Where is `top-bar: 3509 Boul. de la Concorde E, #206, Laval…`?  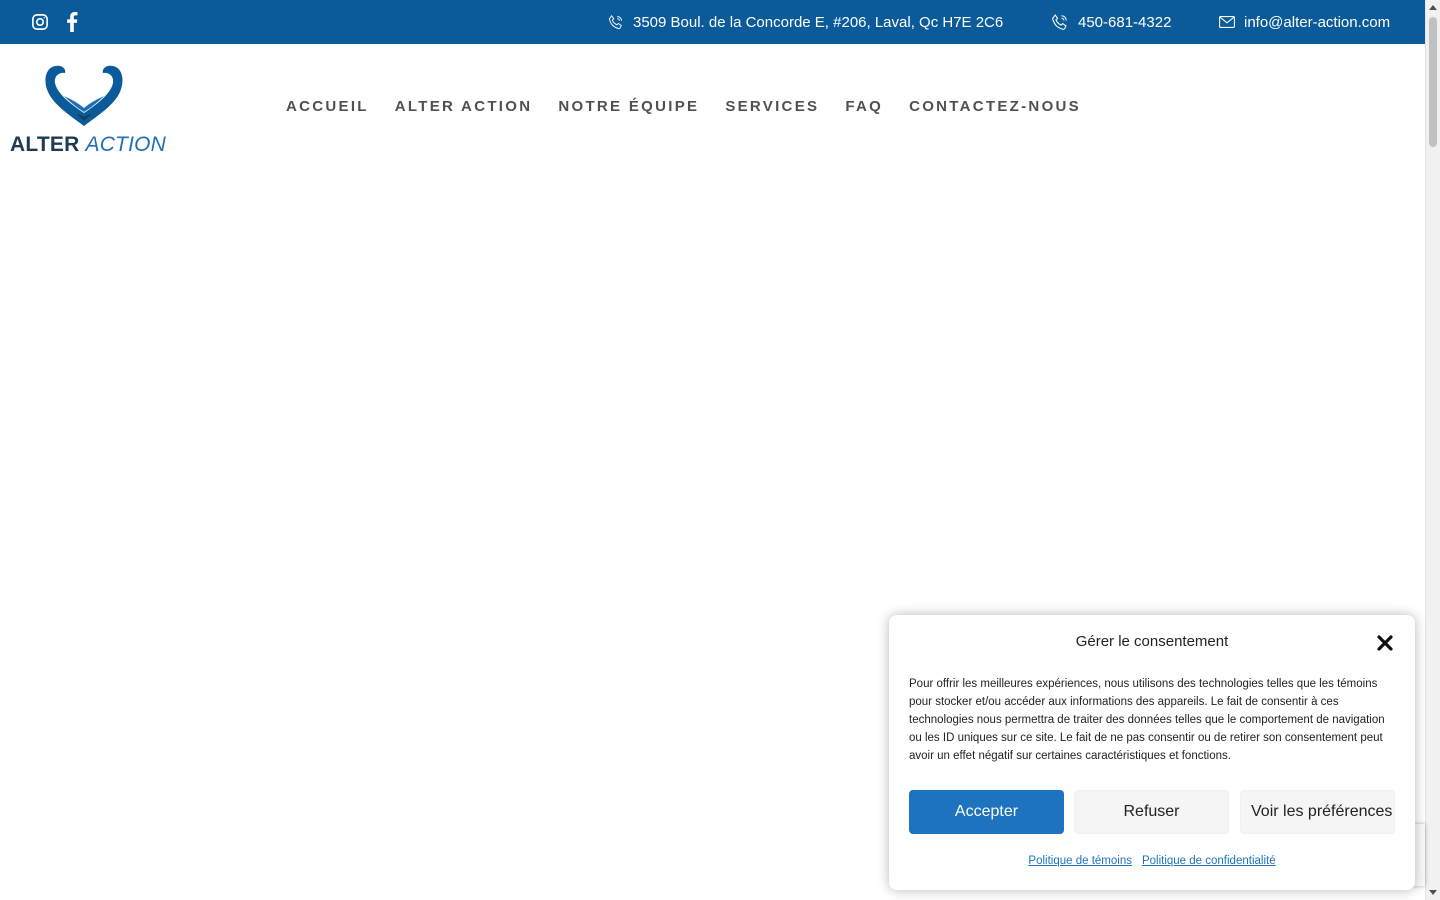
top-bar: 3509 Boul. de la Concorde E, #206, Laval… is located at coordinates (712, 22).